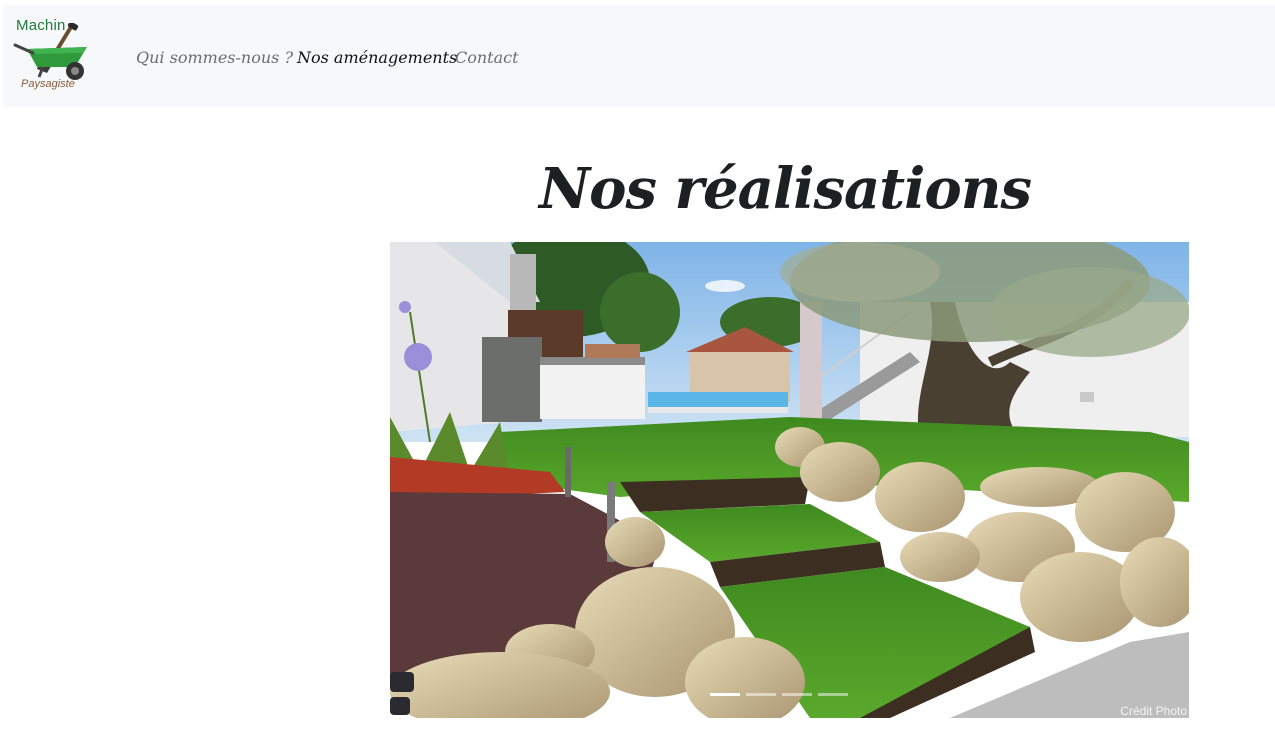 Image resolution: width=1275 pixels, height=729 pixels. I want to click on wheelbarrow-icon, so click(50, 51).